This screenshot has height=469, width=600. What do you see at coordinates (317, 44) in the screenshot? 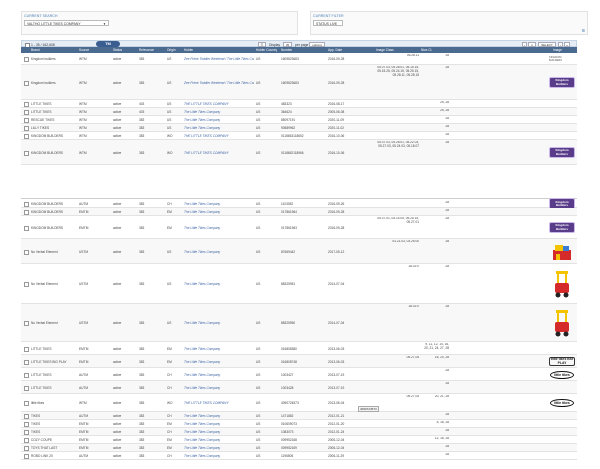
I see `options-button: options` at bounding box center [317, 44].